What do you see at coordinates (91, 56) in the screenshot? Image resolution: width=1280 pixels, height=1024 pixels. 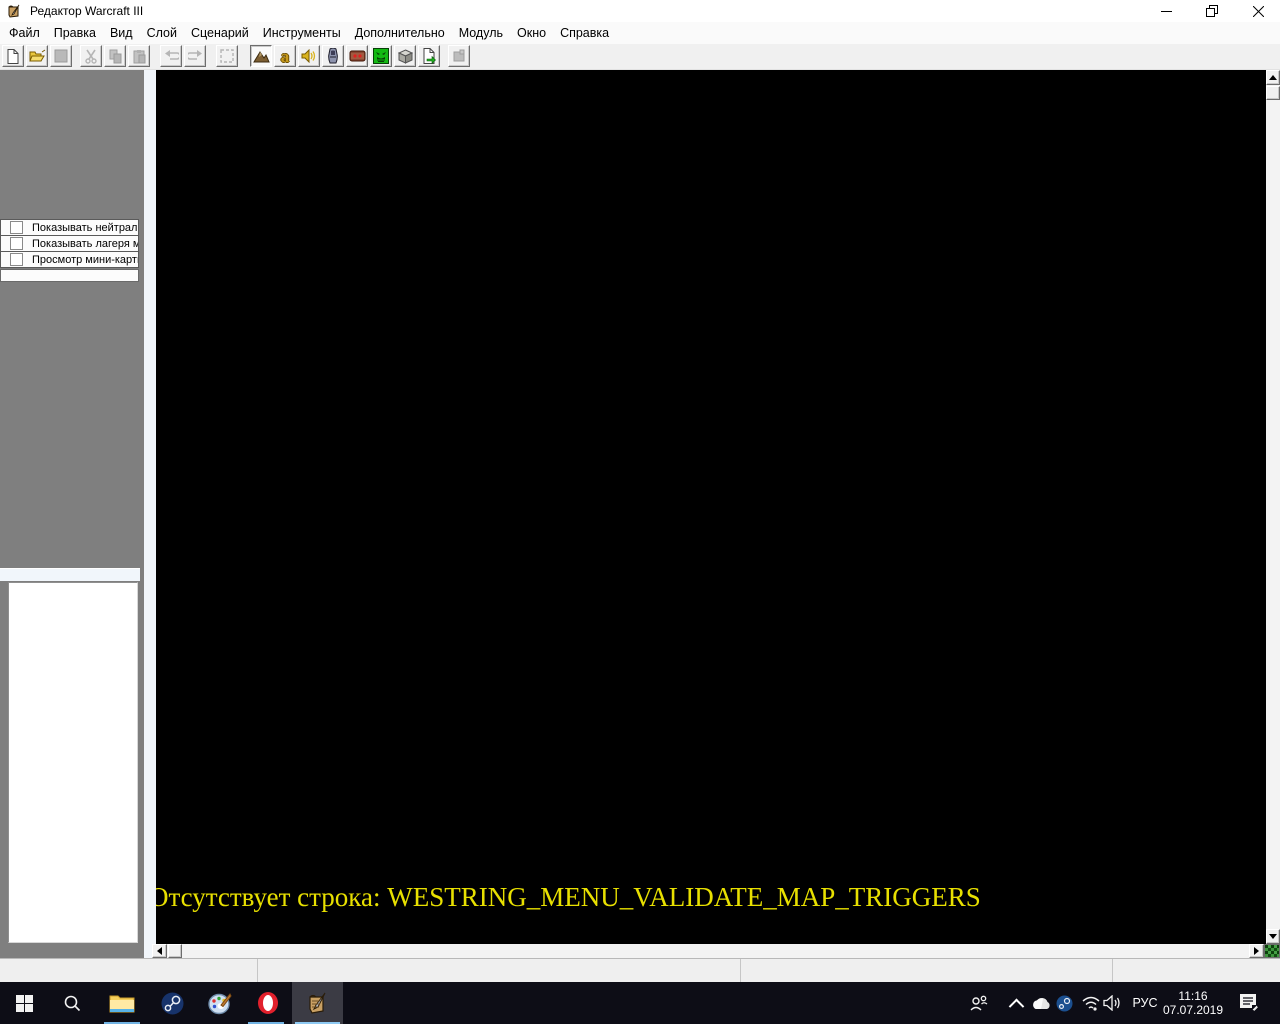 I see `cut-button` at bounding box center [91, 56].